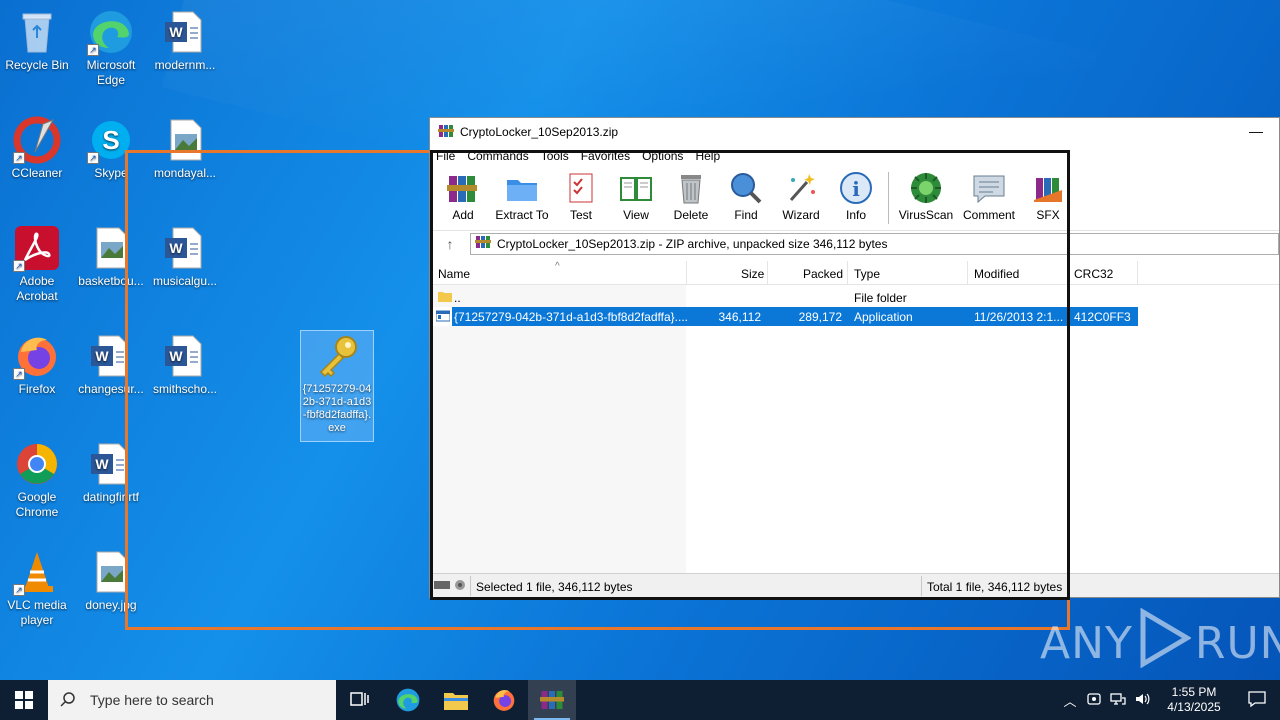  What do you see at coordinates (1093, 274) in the screenshot?
I see `column-crc32: CRC32` at bounding box center [1093, 274].